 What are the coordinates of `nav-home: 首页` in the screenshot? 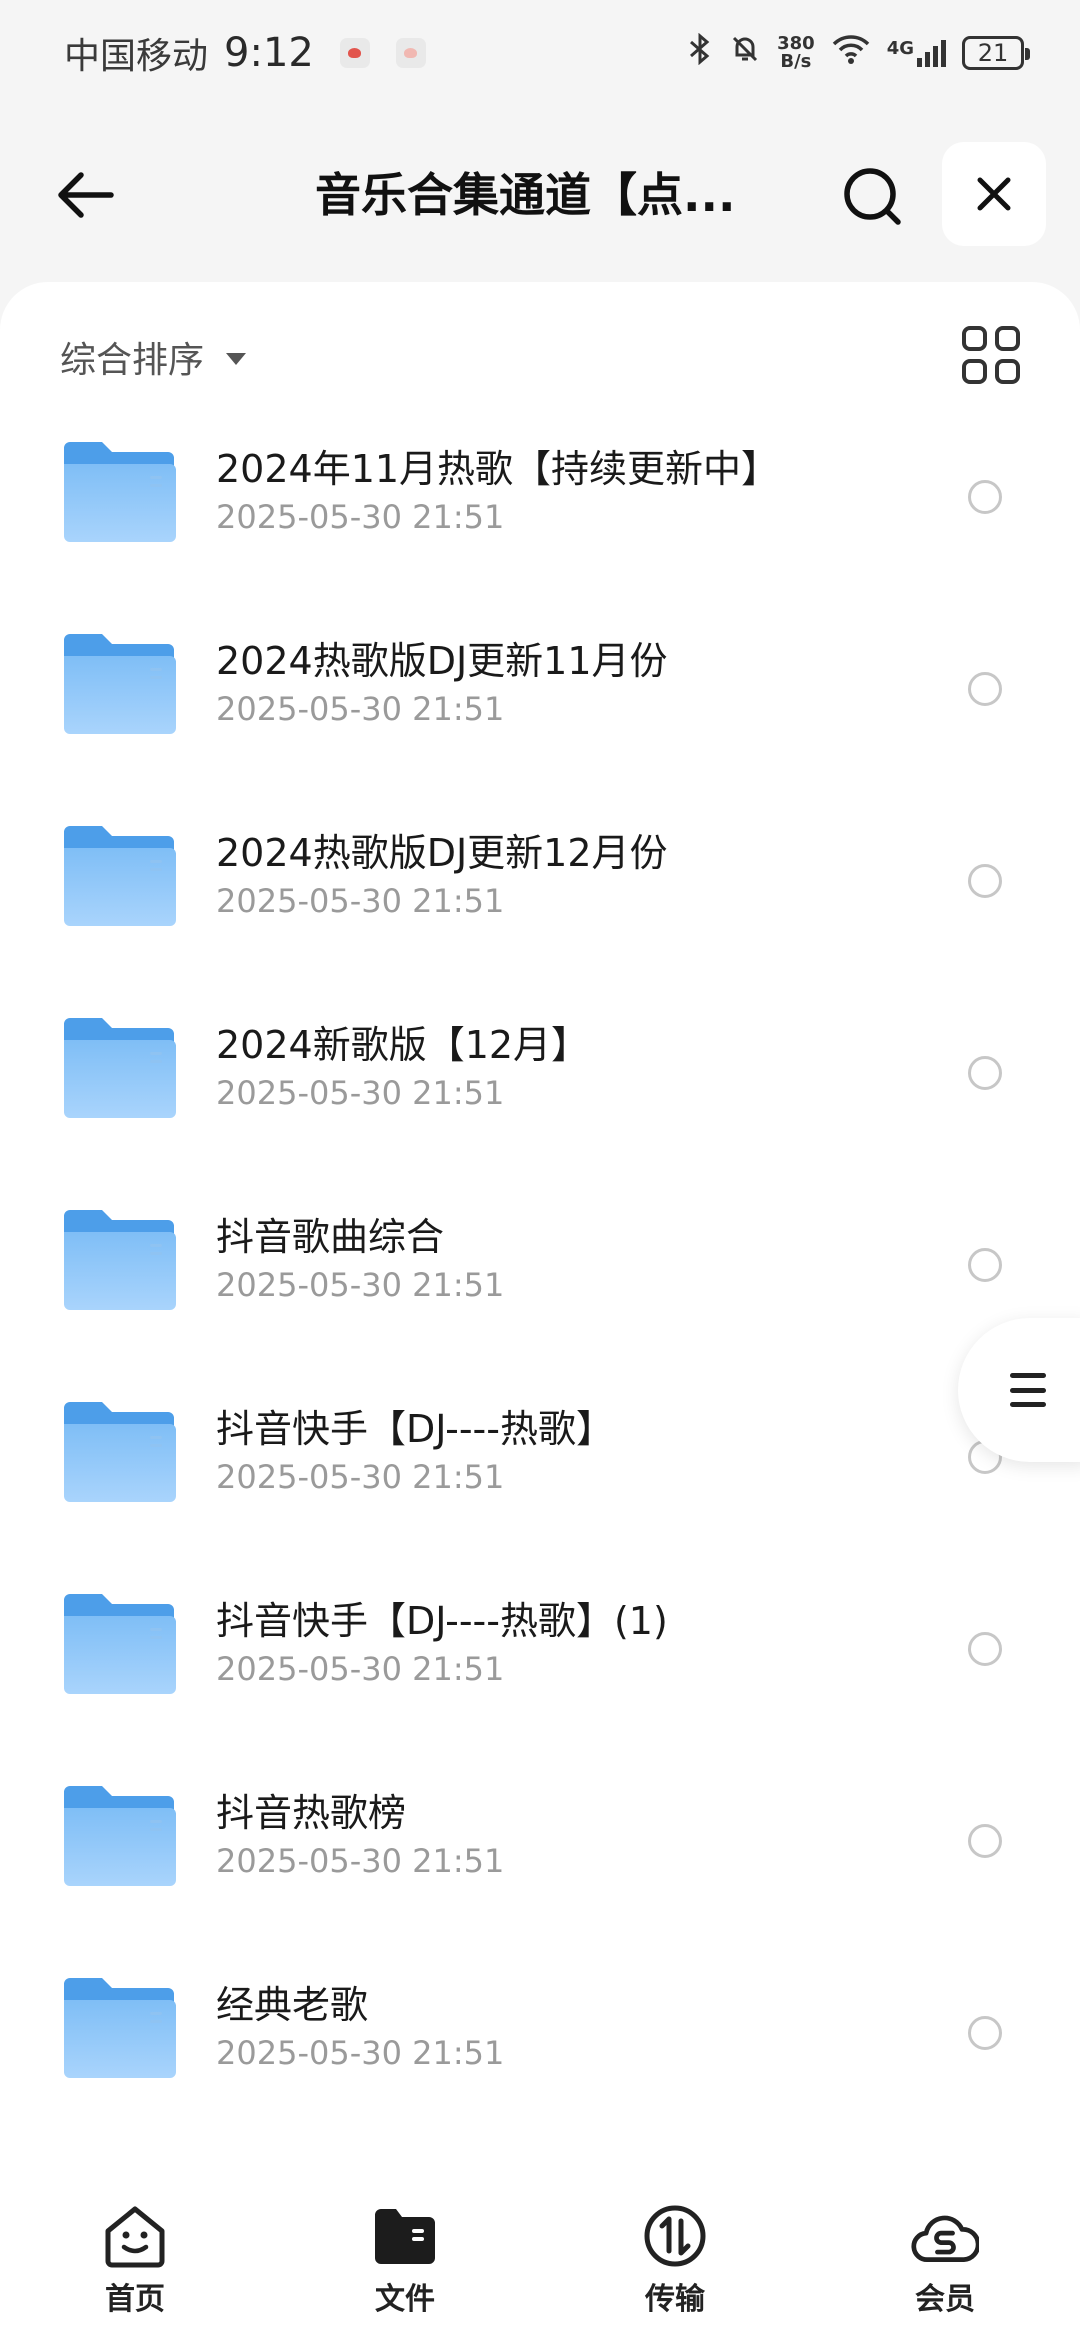 It's located at (135, 2260).